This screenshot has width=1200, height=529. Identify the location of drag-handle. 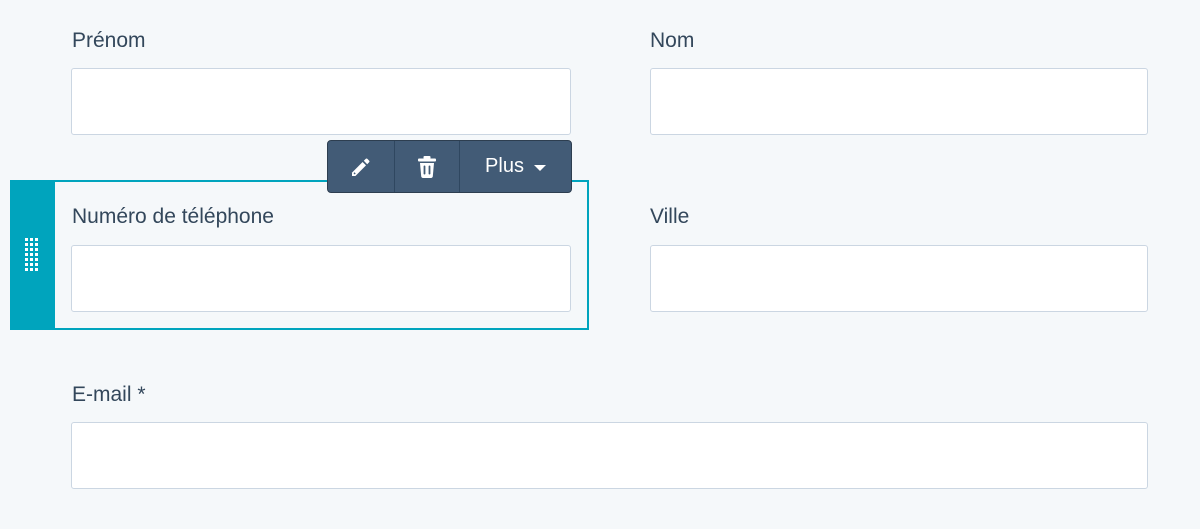
(32, 255).